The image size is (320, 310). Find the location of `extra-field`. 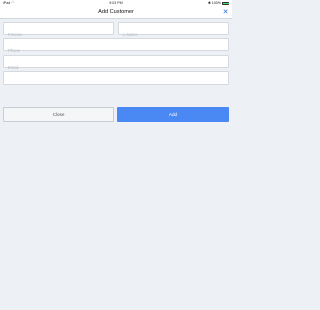

extra-field is located at coordinates (116, 80).